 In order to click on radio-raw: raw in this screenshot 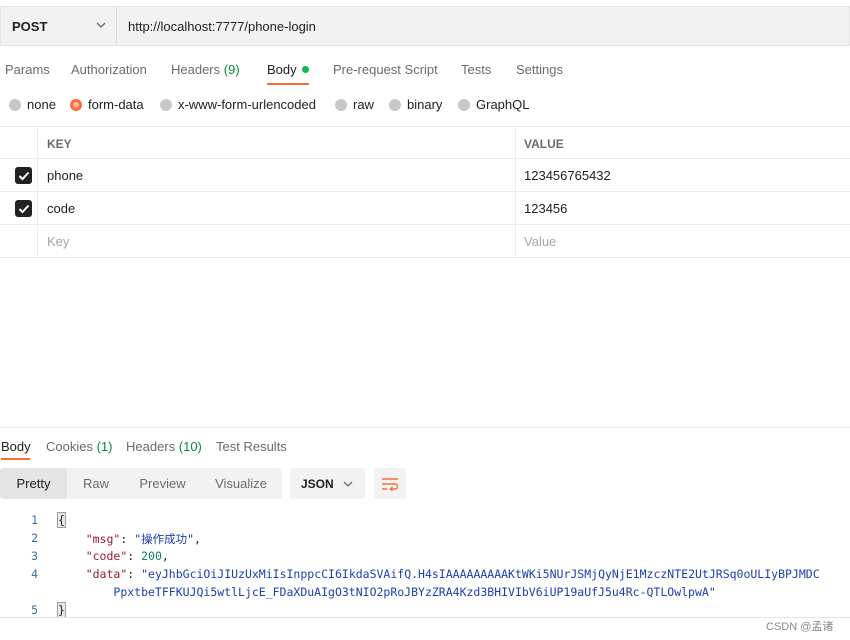, I will do `click(354, 104)`.